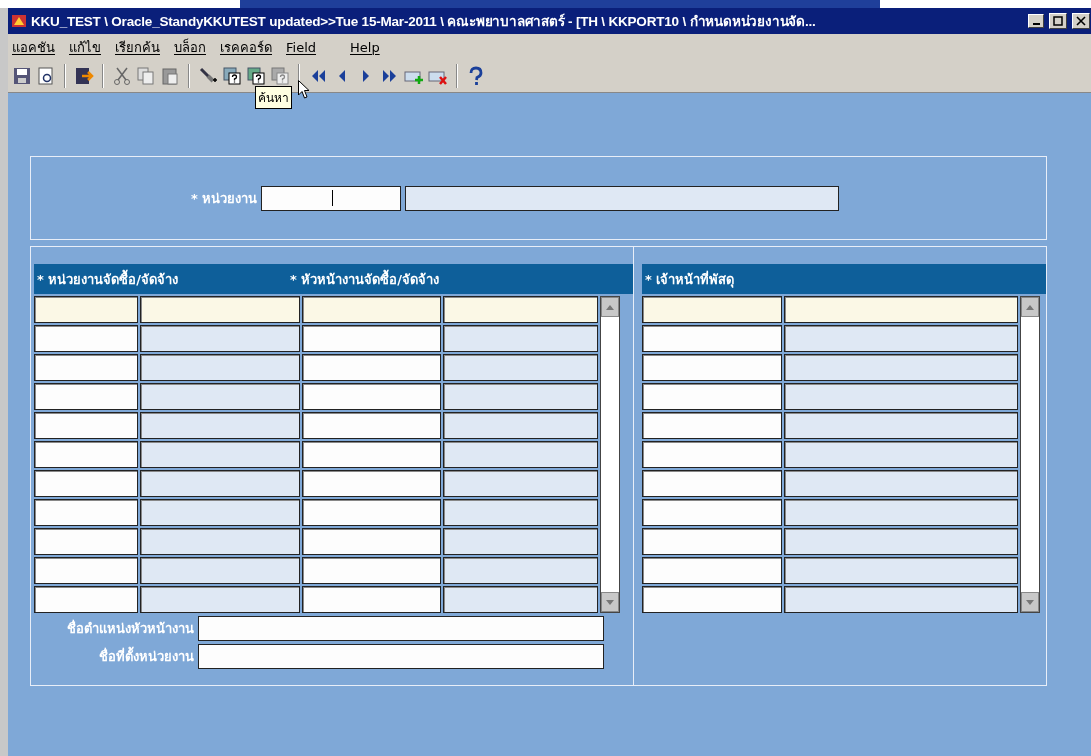 The width and height of the screenshot is (1091, 756). What do you see at coordinates (146, 76) in the screenshot?
I see `copy-icon` at bounding box center [146, 76].